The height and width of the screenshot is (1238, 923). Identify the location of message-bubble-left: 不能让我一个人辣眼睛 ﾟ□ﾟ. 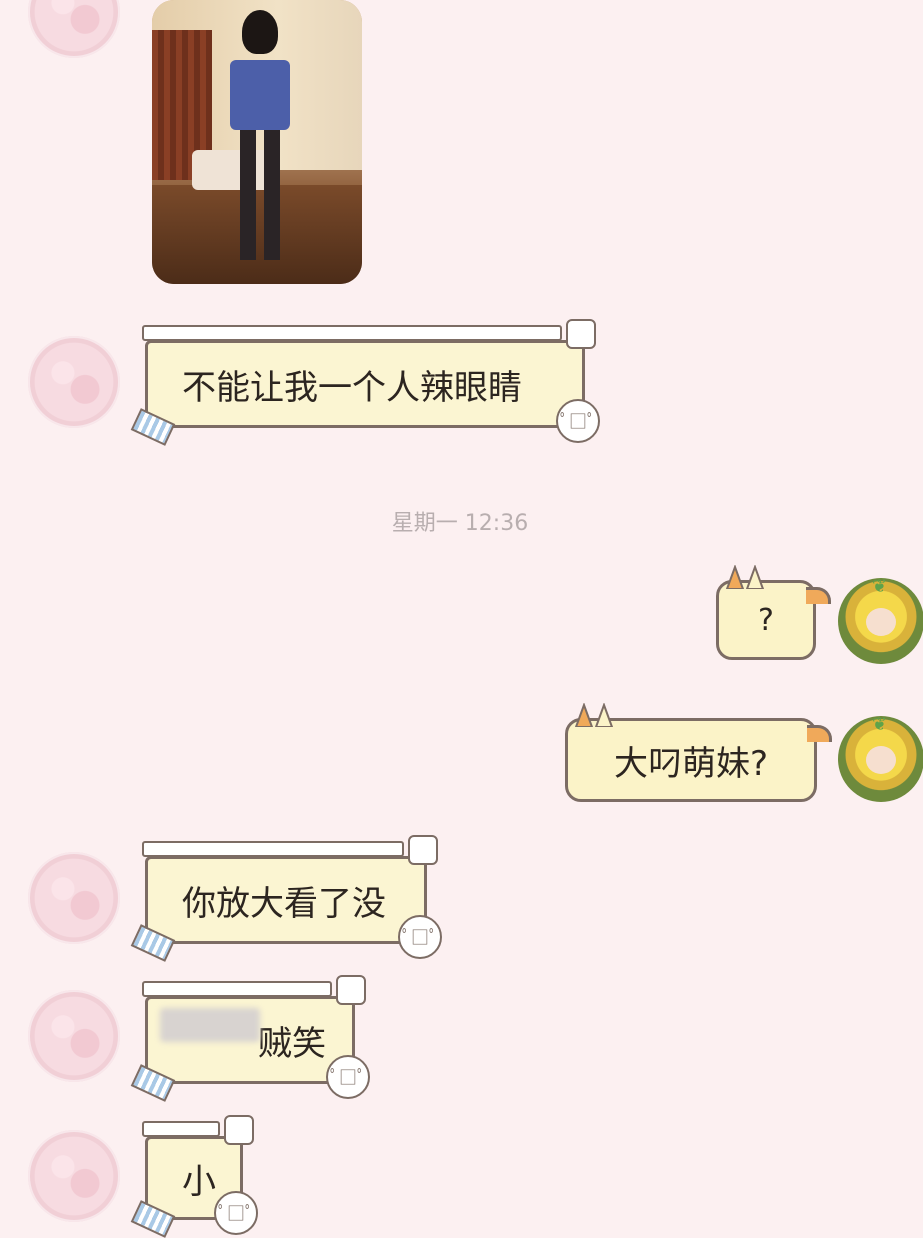
(365, 382).